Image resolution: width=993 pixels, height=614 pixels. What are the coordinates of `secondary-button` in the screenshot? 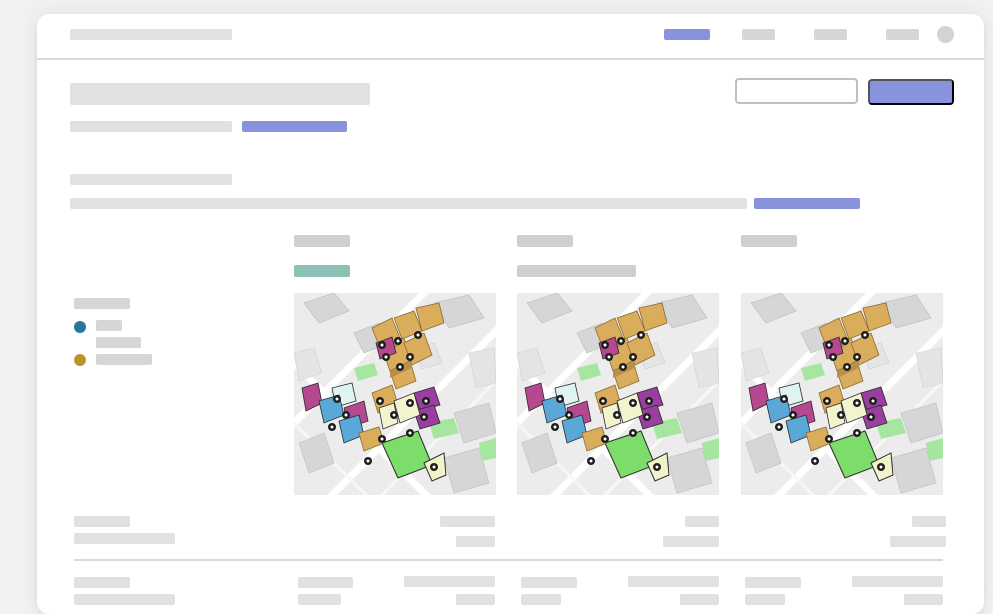 It's located at (796, 91).